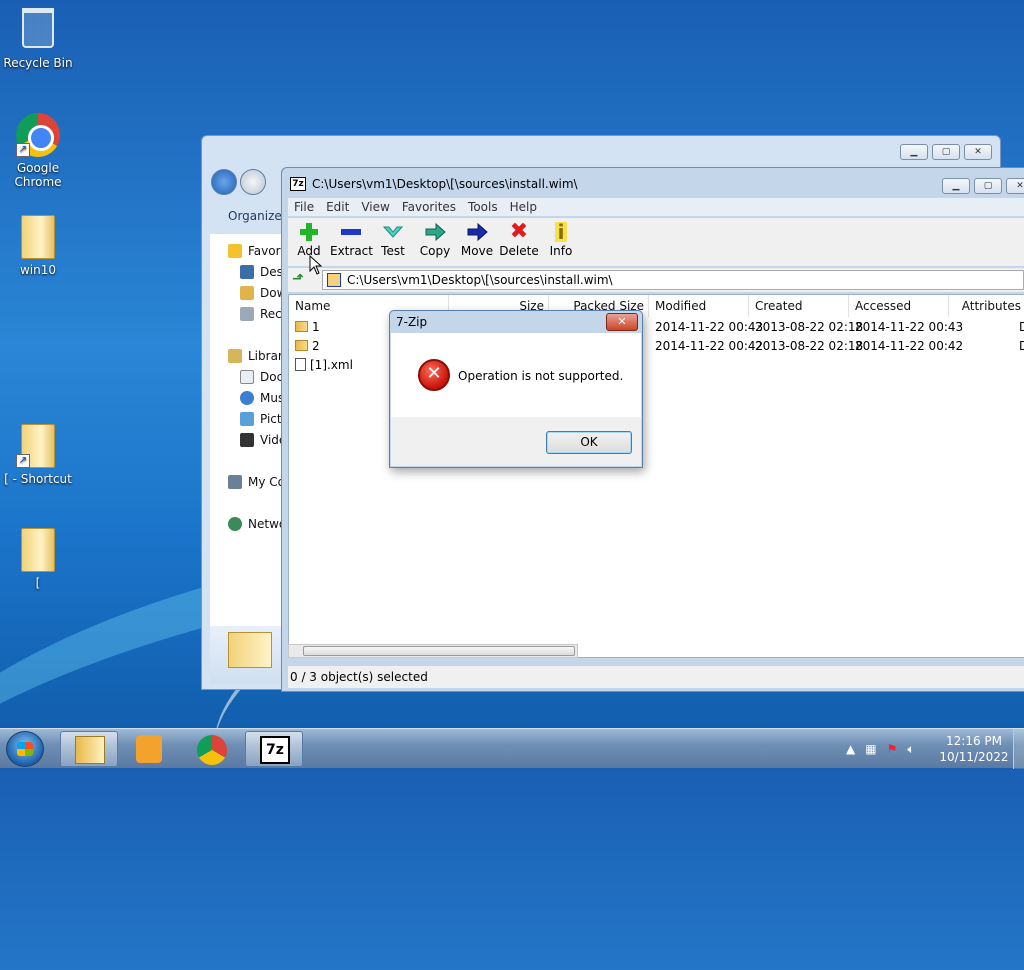 Image resolution: width=1024 pixels, height=970 pixels. What do you see at coordinates (910, 749) in the screenshot?
I see `volume-icon: 🔈︎` at bounding box center [910, 749].